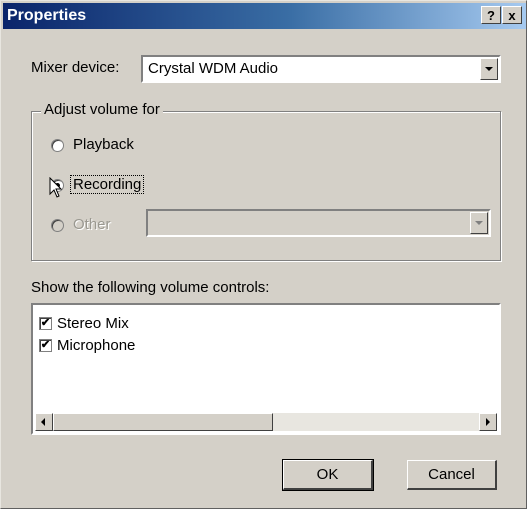 The height and width of the screenshot is (511, 529). What do you see at coordinates (103, 144) in the screenshot?
I see `playback-label: Playback` at bounding box center [103, 144].